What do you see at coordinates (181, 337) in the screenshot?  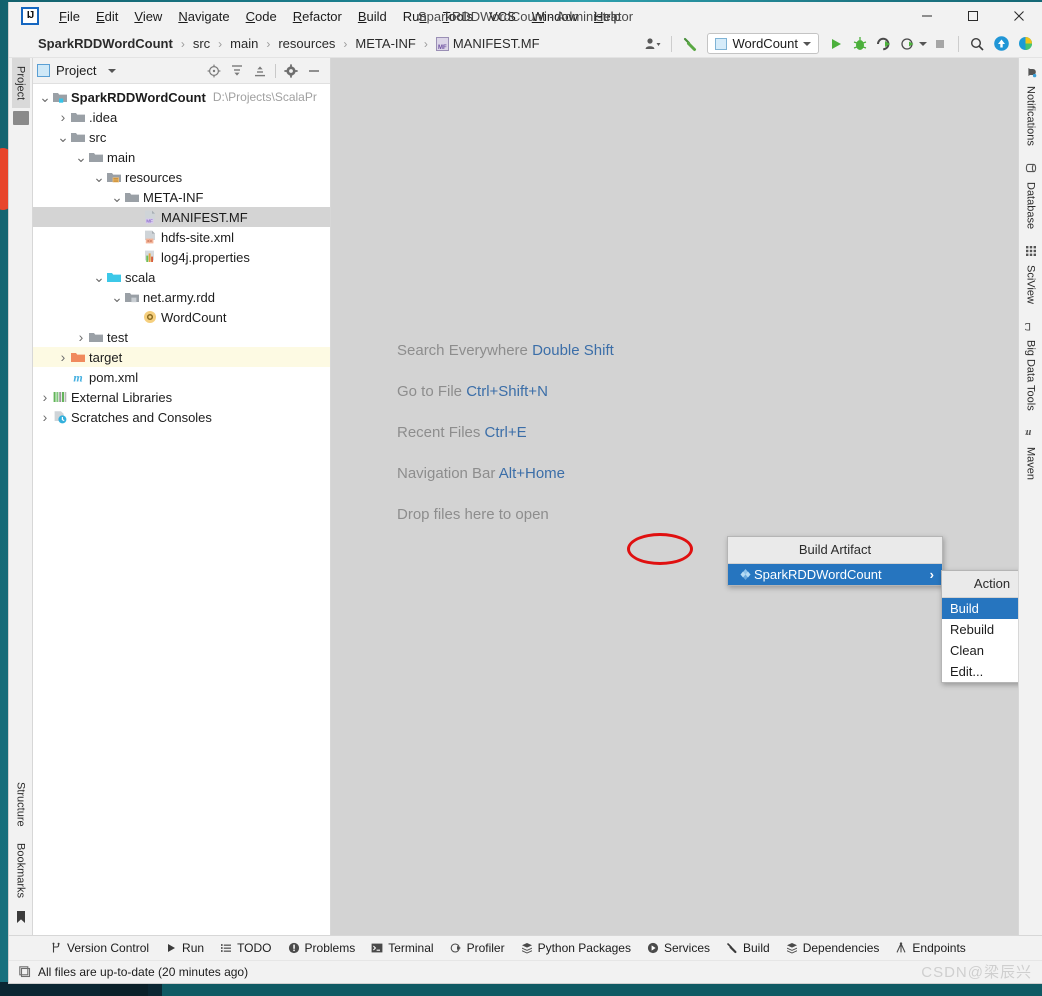 I see `tree-node-test: › test` at bounding box center [181, 337].